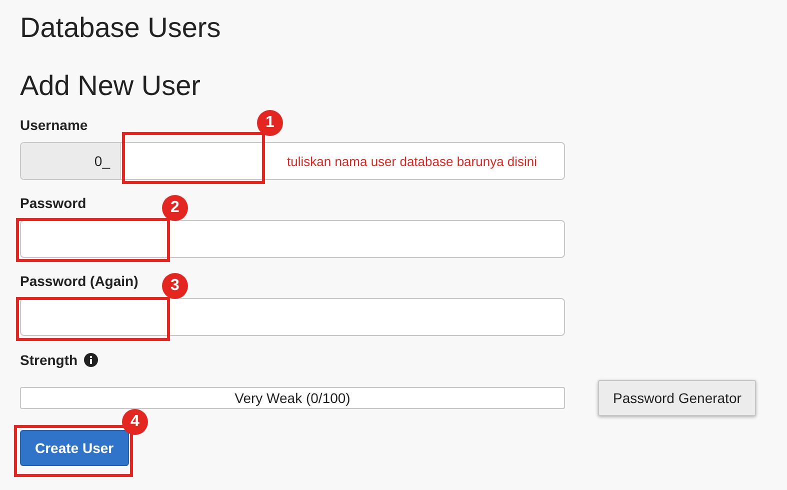 This screenshot has width=787, height=490. I want to click on step-badge: 3, so click(175, 286).